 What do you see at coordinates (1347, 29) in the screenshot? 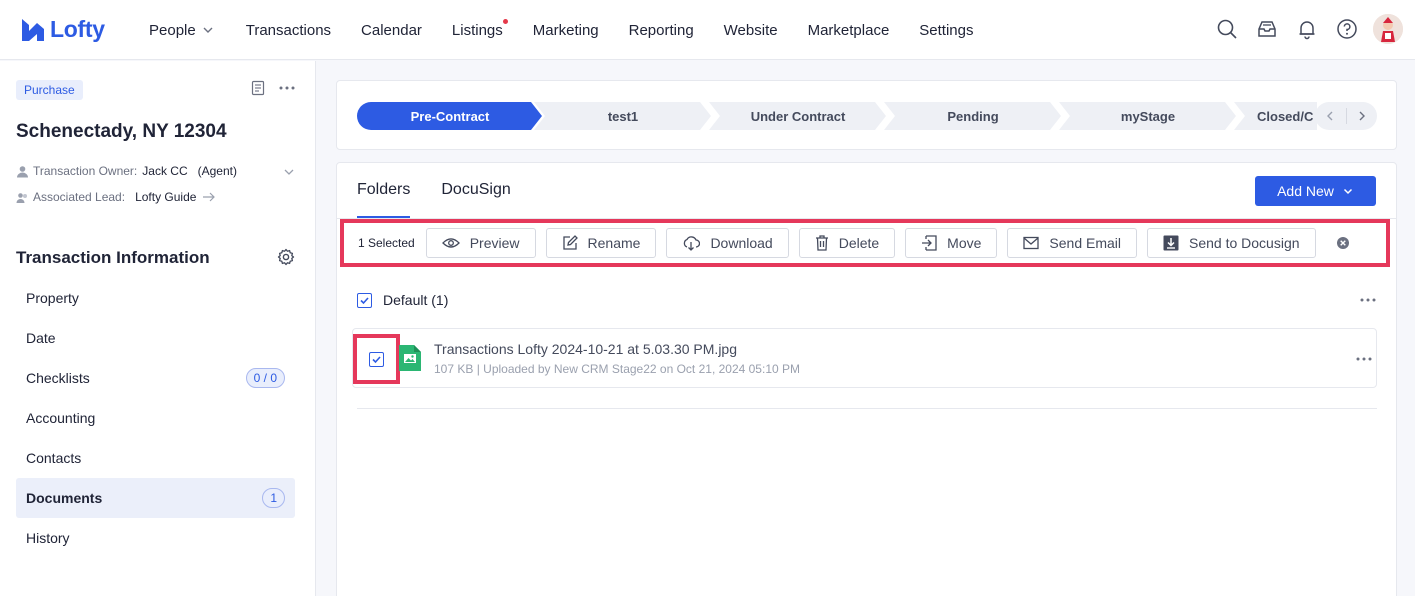
I see `help-icon` at bounding box center [1347, 29].